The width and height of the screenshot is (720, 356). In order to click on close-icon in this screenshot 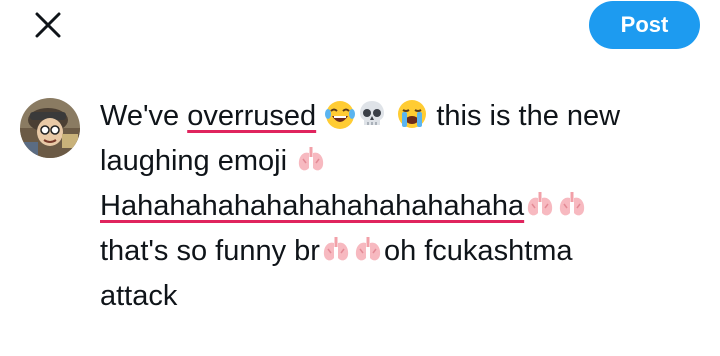, I will do `click(48, 25)`.